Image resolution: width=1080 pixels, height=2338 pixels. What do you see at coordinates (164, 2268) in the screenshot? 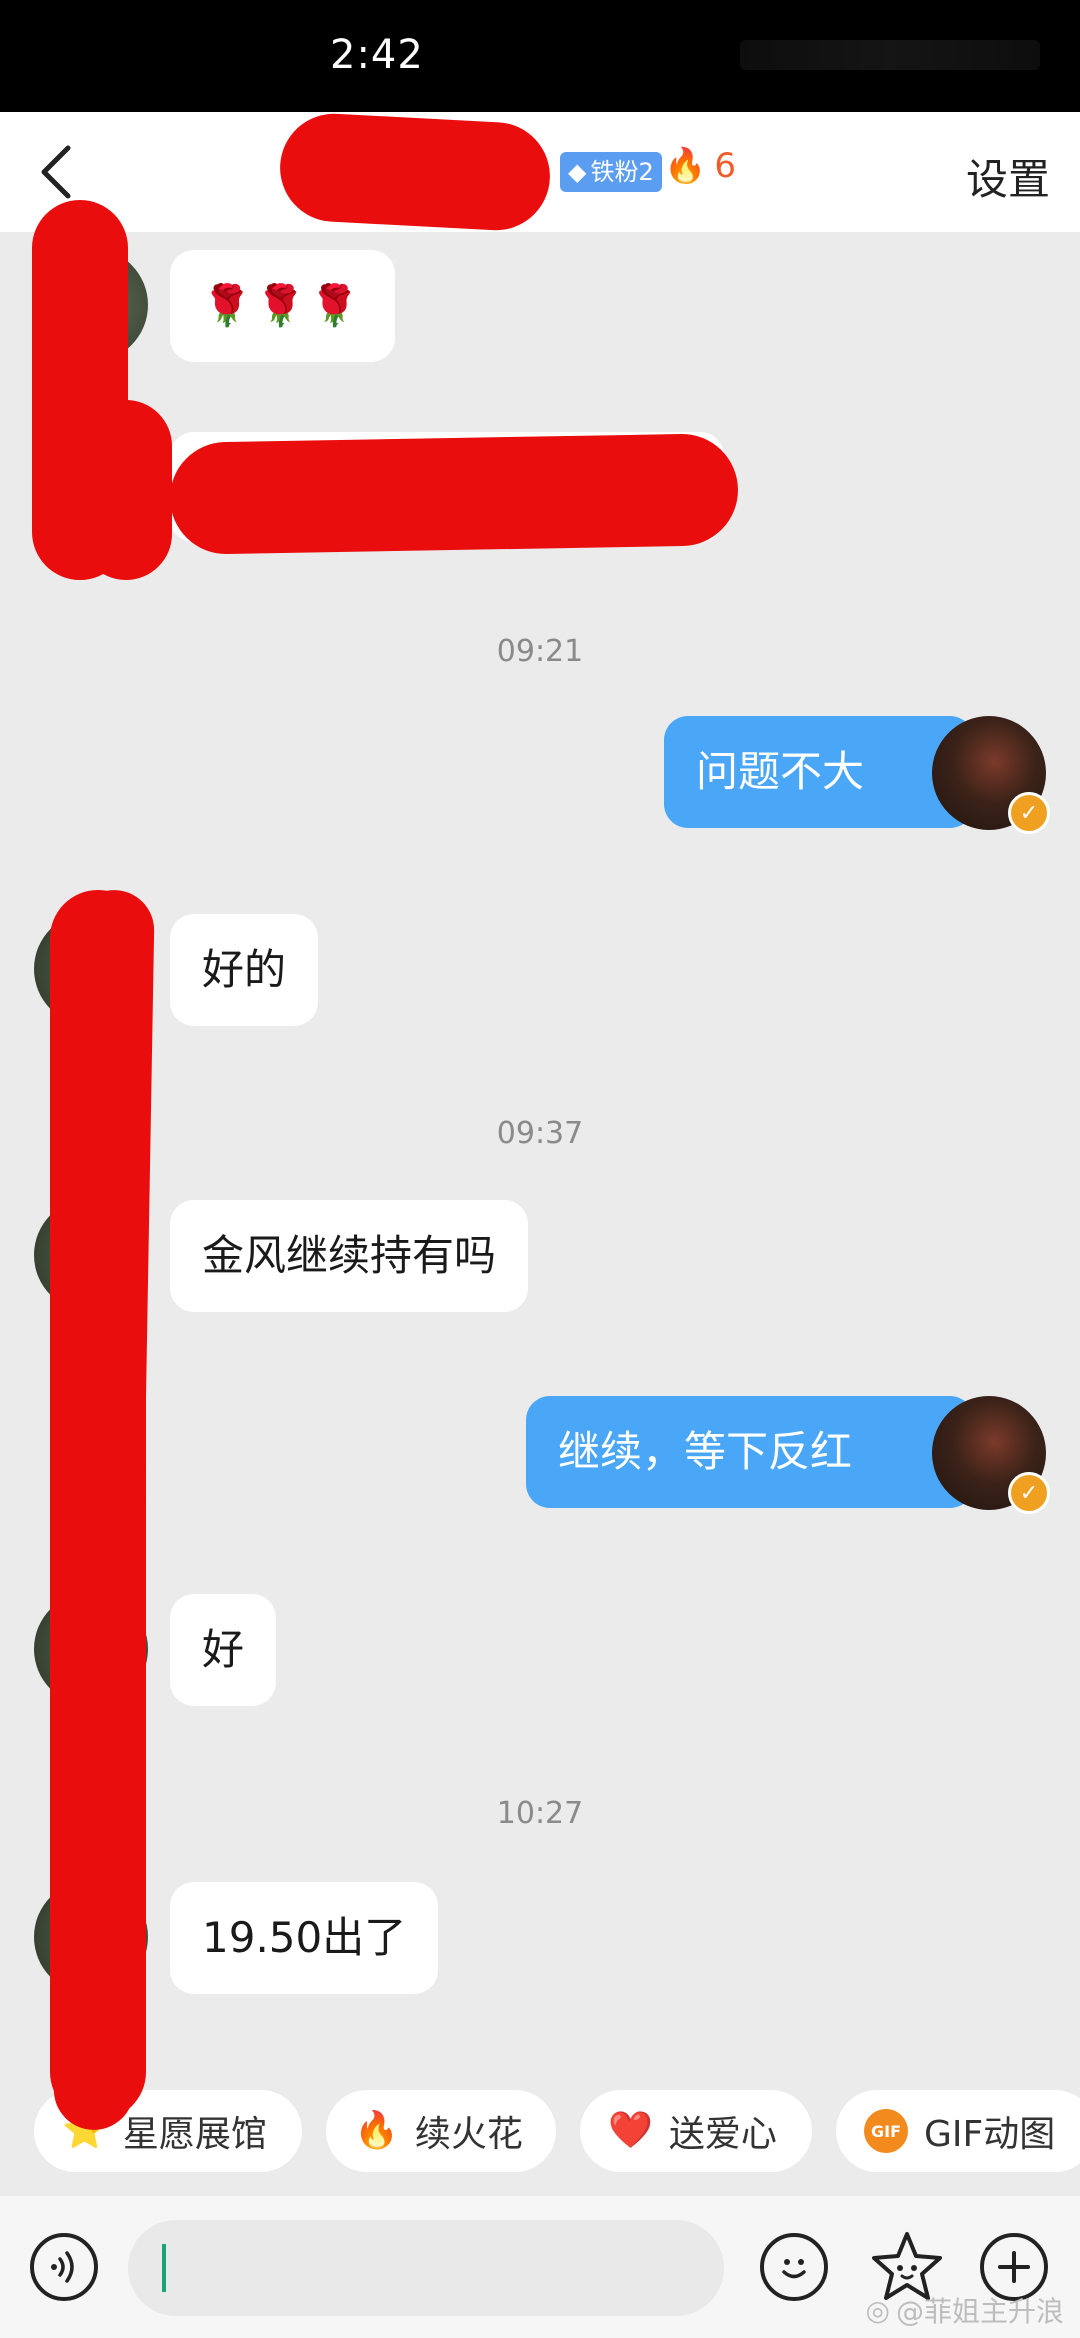
I see `text-caret` at bounding box center [164, 2268].